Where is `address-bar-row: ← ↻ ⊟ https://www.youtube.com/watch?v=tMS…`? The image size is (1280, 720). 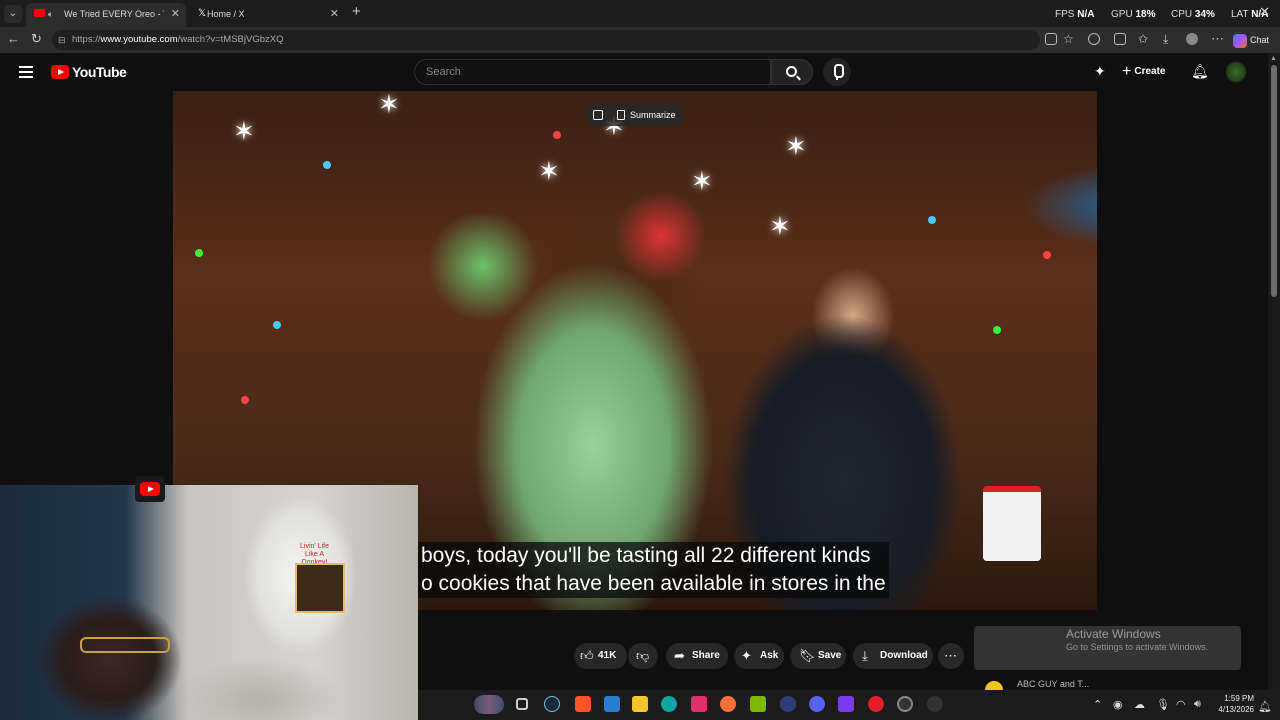
address-bar-row: ← ↻ ⊟ https://www.youtube.com/watch?v=tMS… is located at coordinates (640, 40).